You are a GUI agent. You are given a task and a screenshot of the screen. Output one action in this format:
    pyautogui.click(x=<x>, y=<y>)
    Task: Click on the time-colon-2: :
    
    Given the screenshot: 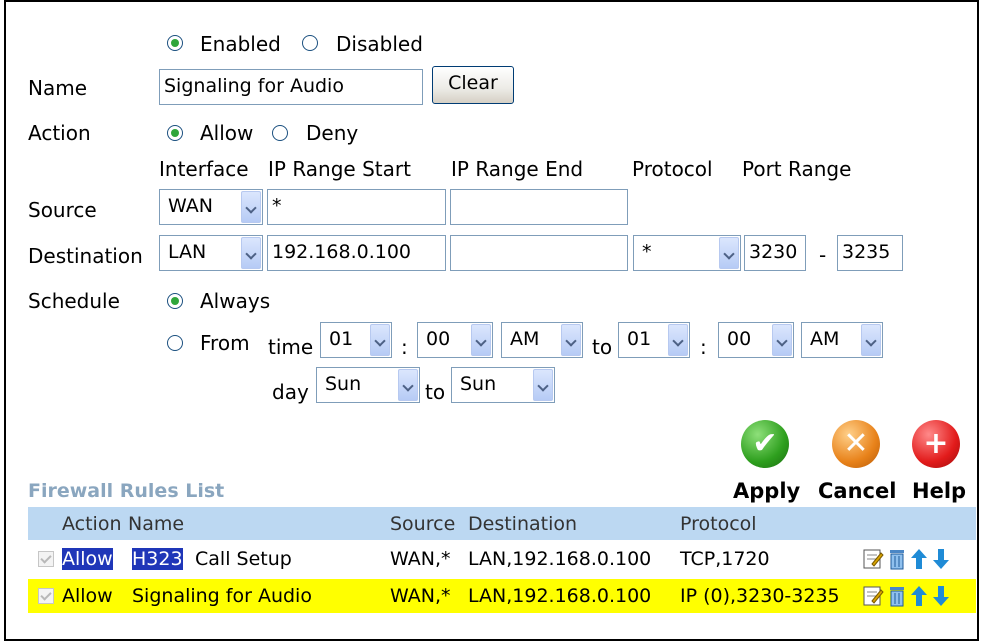 What is the action you would take?
    pyautogui.click(x=703, y=347)
    